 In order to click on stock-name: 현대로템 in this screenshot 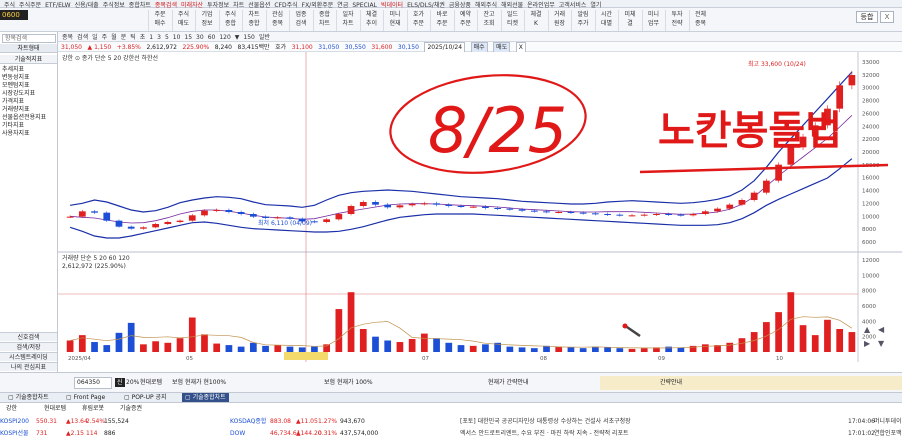, I will do `click(151, 382)`.